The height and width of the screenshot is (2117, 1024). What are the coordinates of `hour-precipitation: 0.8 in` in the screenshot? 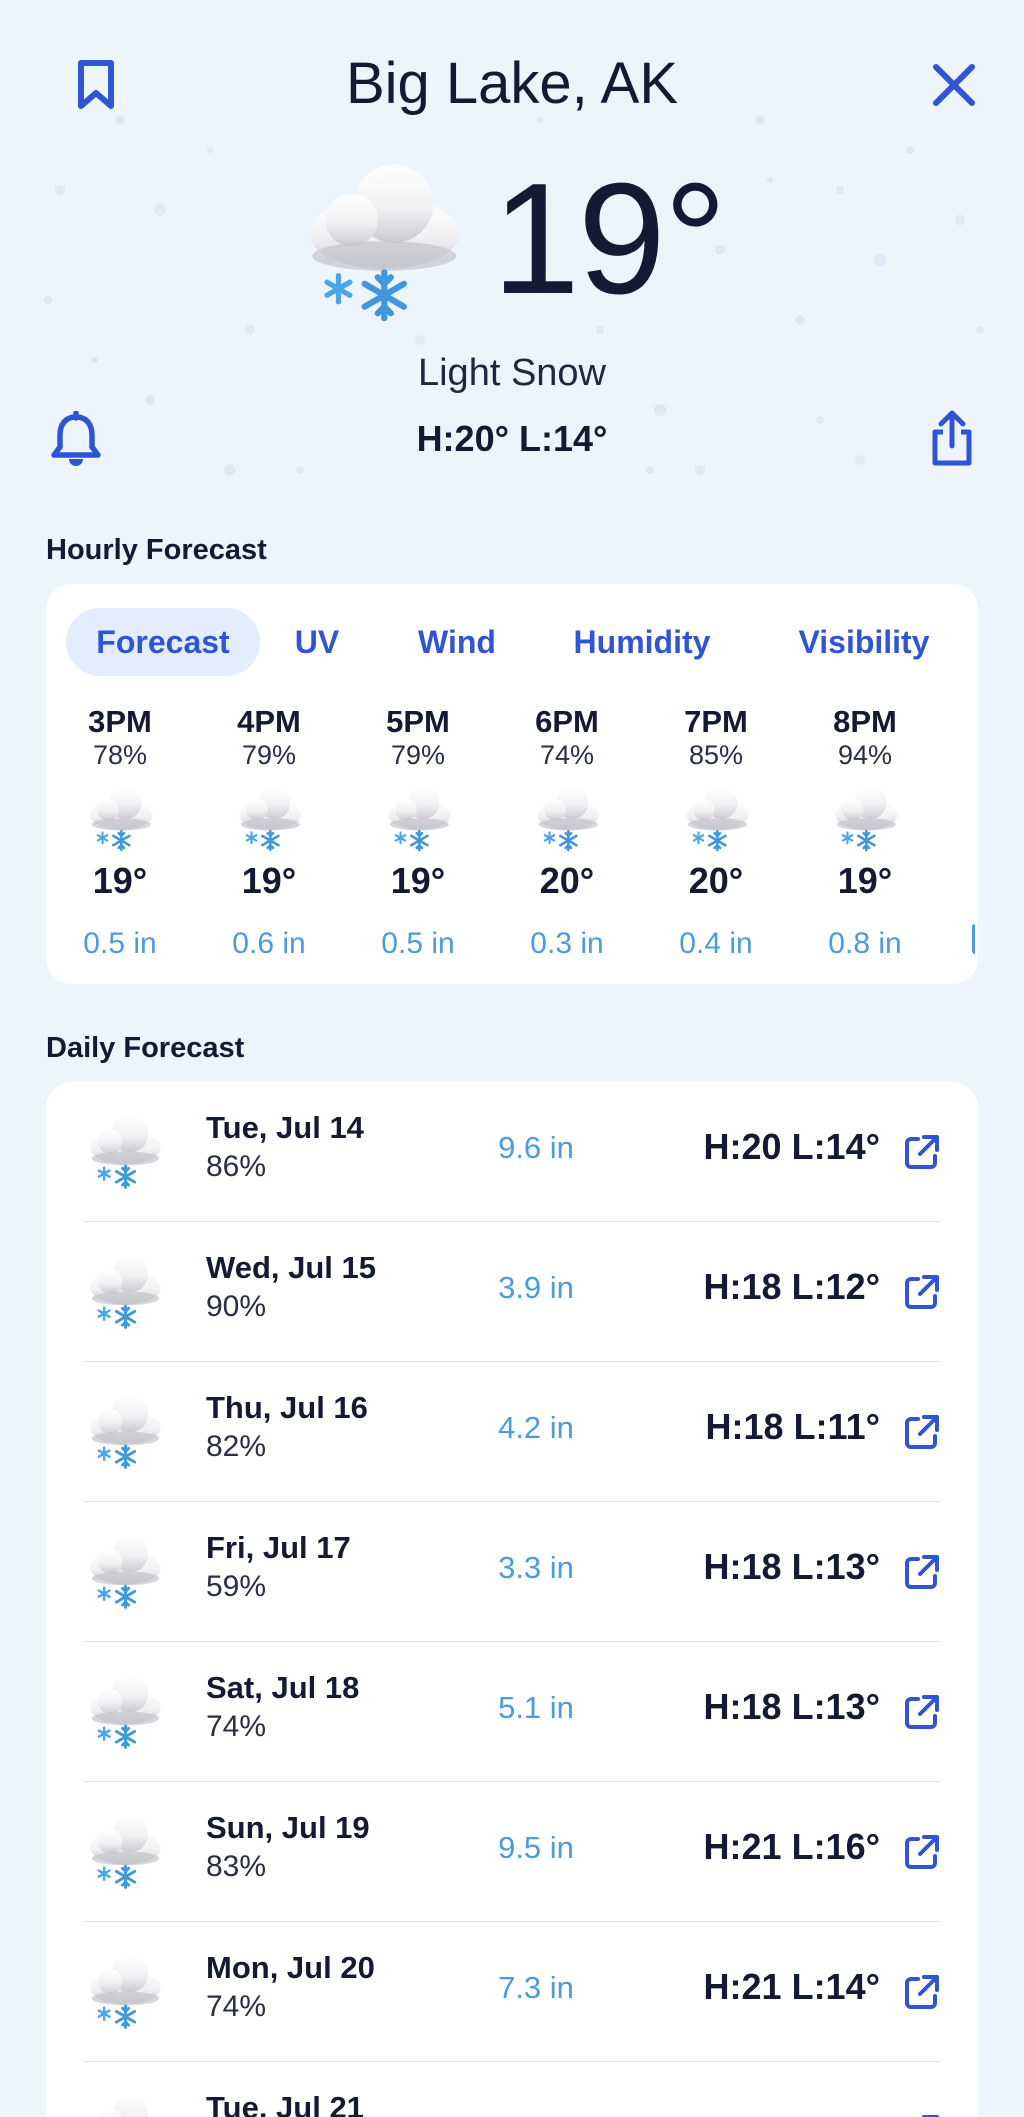 It's located at (865, 943).